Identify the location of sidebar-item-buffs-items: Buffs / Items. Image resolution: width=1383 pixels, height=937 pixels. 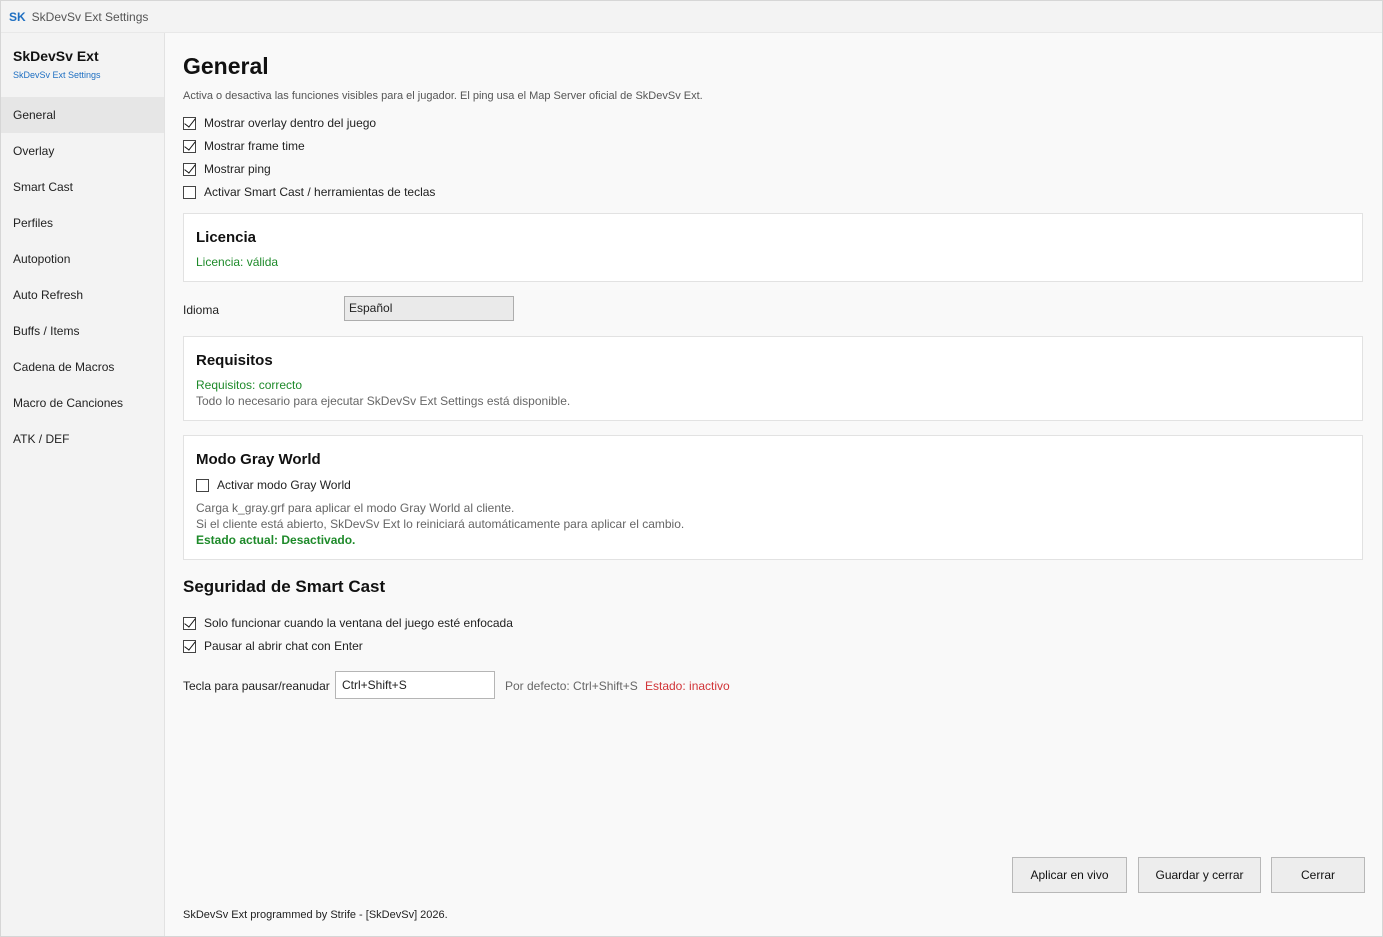
(82, 331).